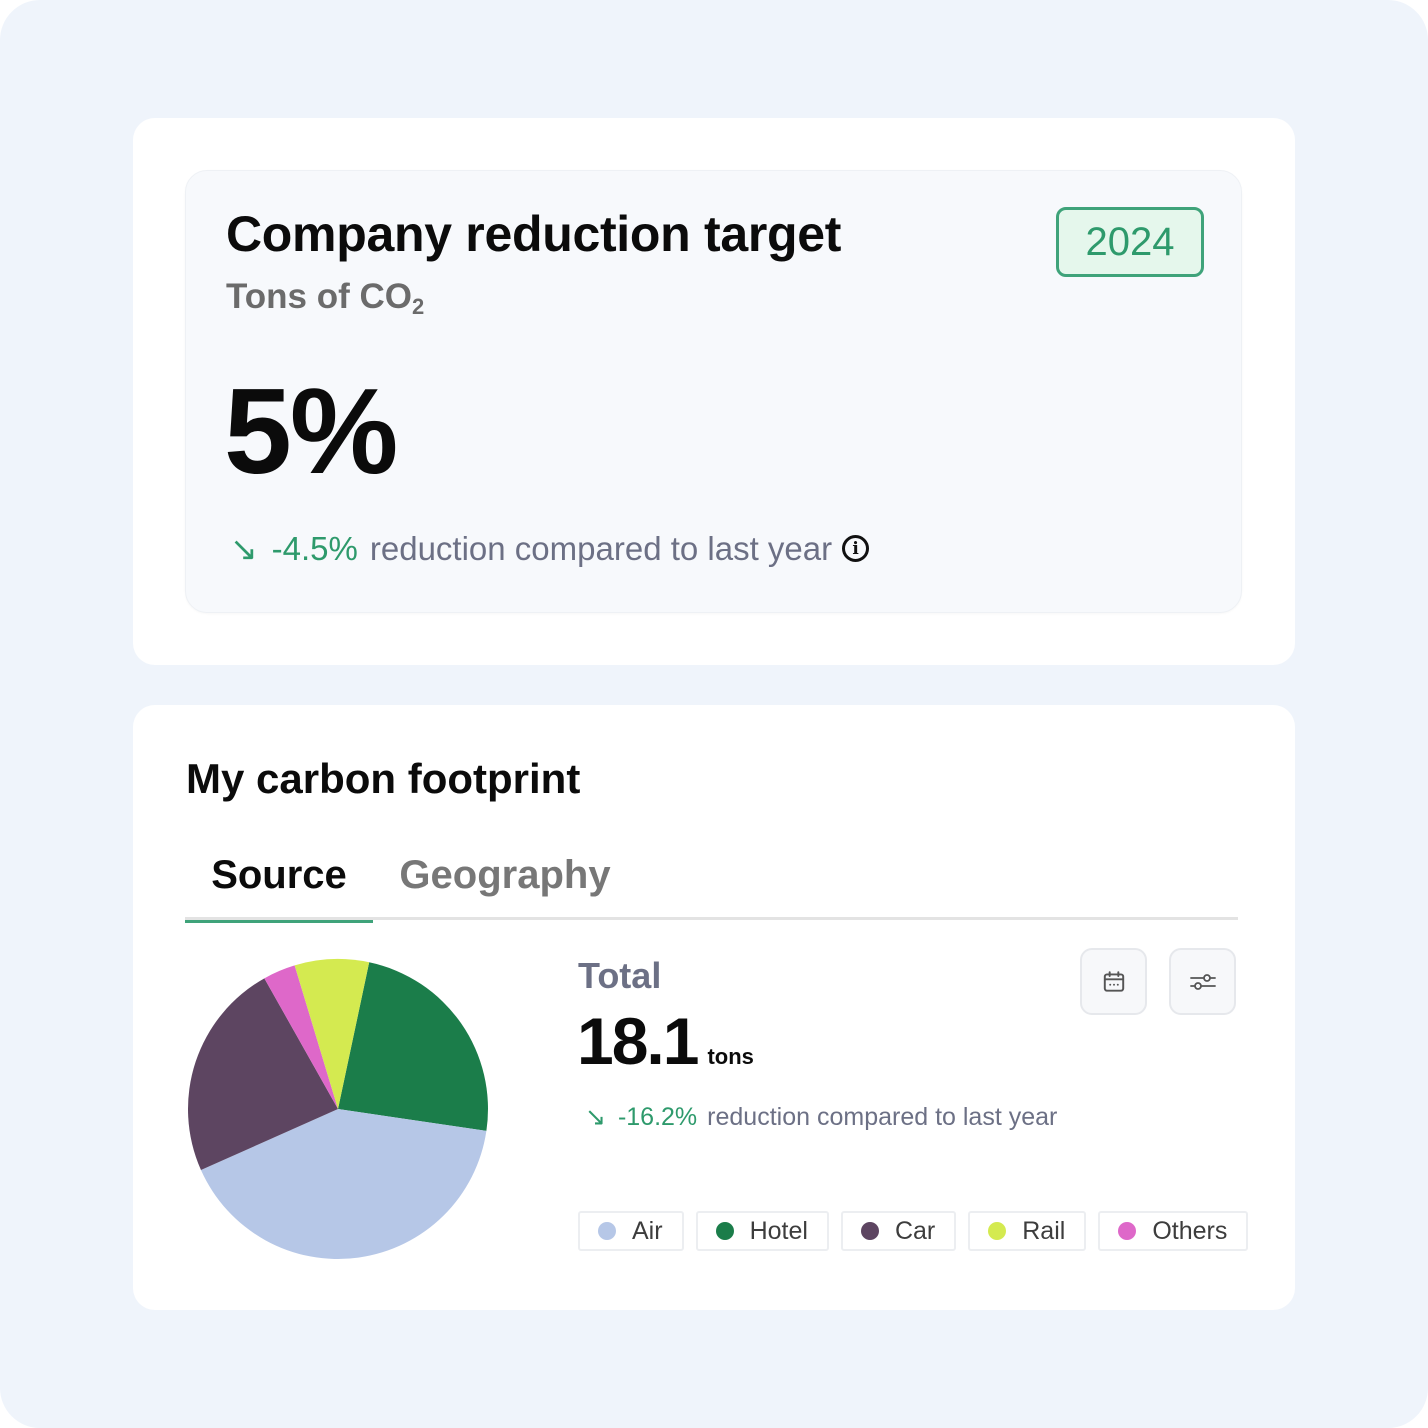 Image resolution: width=1428 pixels, height=1428 pixels. What do you see at coordinates (504, 886) in the screenshot?
I see `tab-geography: Geography` at bounding box center [504, 886].